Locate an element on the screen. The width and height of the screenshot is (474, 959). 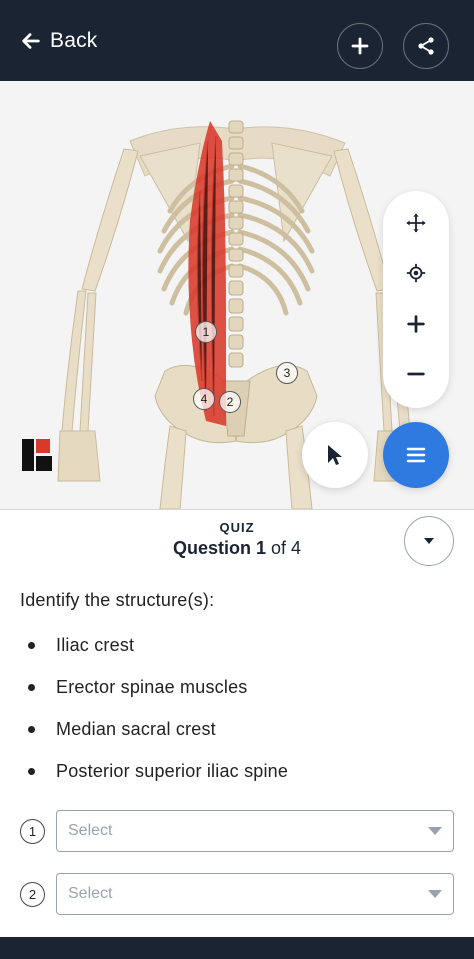
question-prompt: Identify the structure(s): is located at coordinates (117, 600).